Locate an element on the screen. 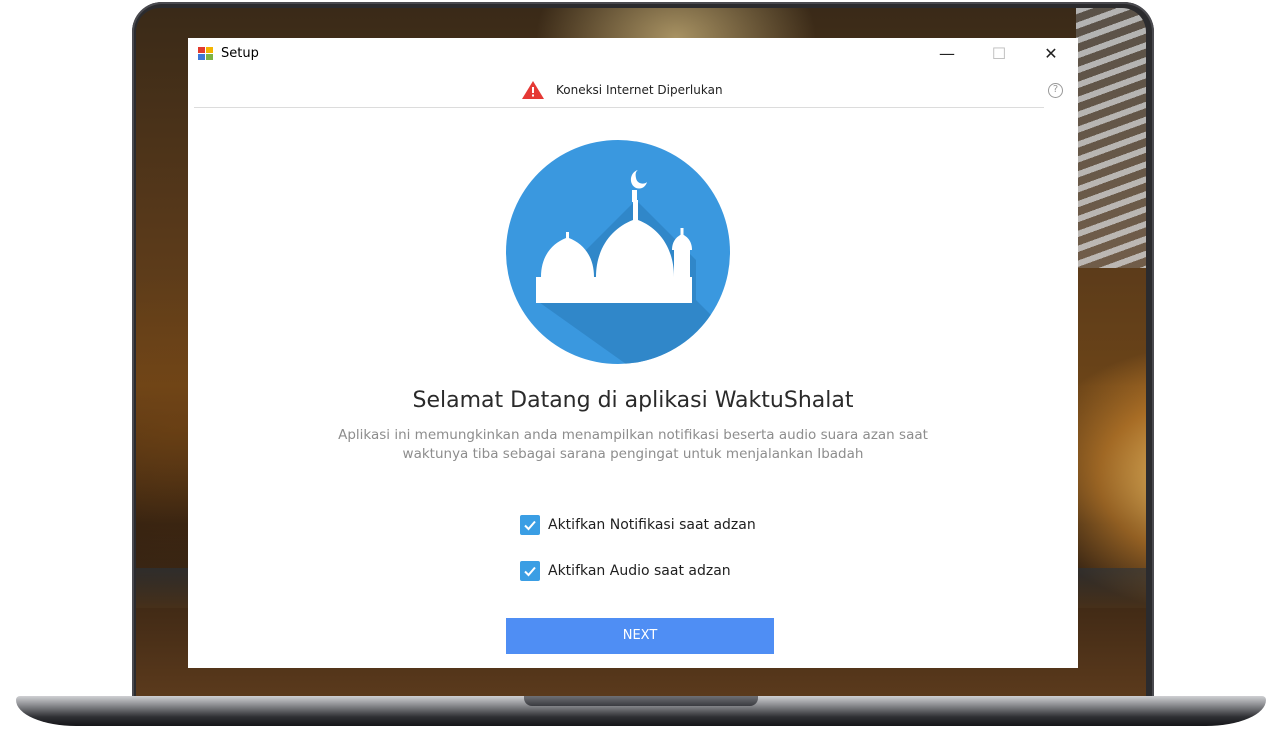 The width and height of the screenshot is (1268, 740). internet-notice: Koneksi Internet Diperlukan ? is located at coordinates (633, 91).